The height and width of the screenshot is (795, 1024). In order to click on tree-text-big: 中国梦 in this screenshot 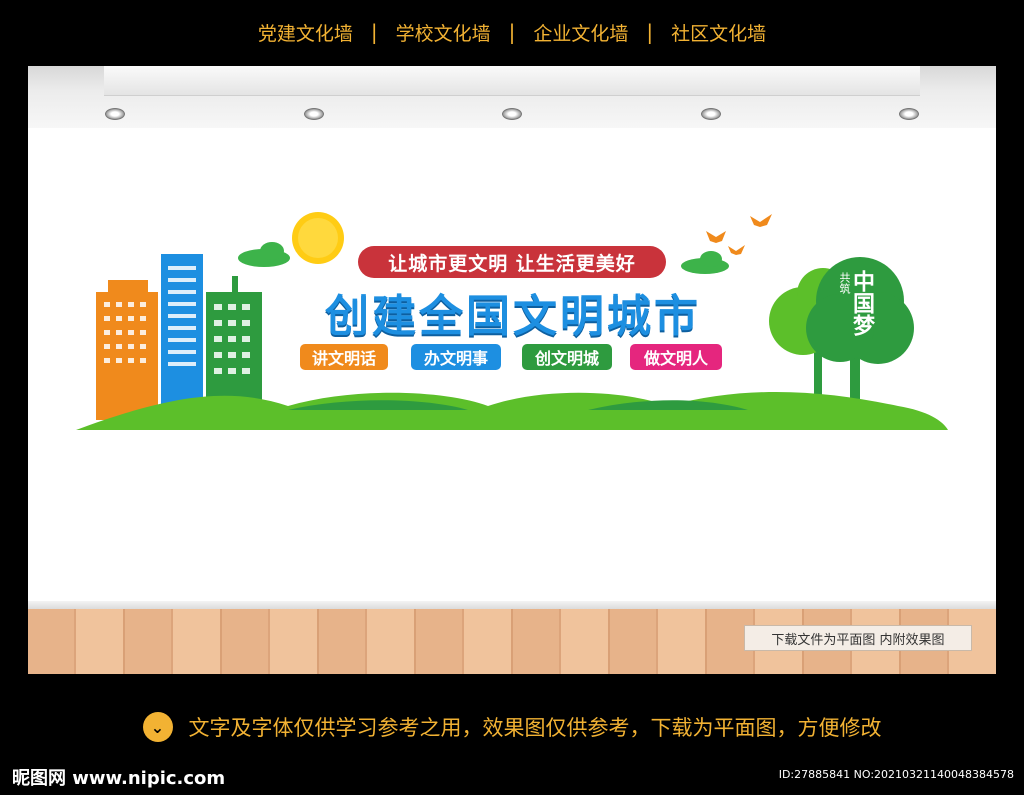, I will do `click(861, 303)`.